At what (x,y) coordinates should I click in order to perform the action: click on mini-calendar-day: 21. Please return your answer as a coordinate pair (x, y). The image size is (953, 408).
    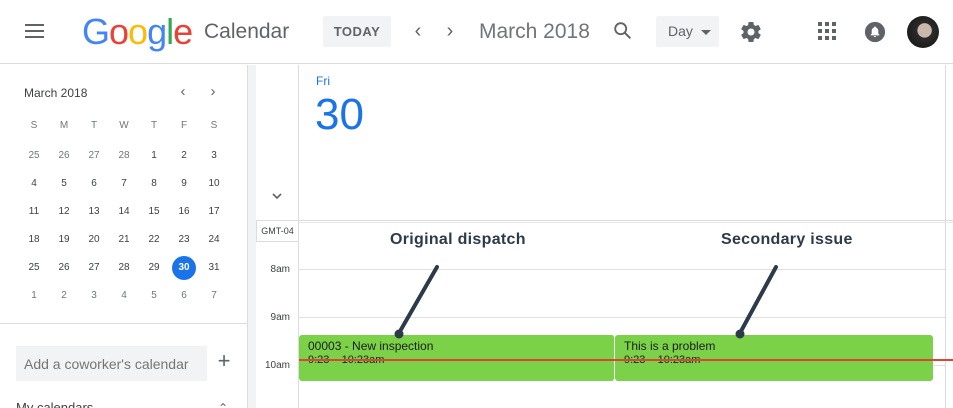
    Looking at the image, I should click on (124, 242).